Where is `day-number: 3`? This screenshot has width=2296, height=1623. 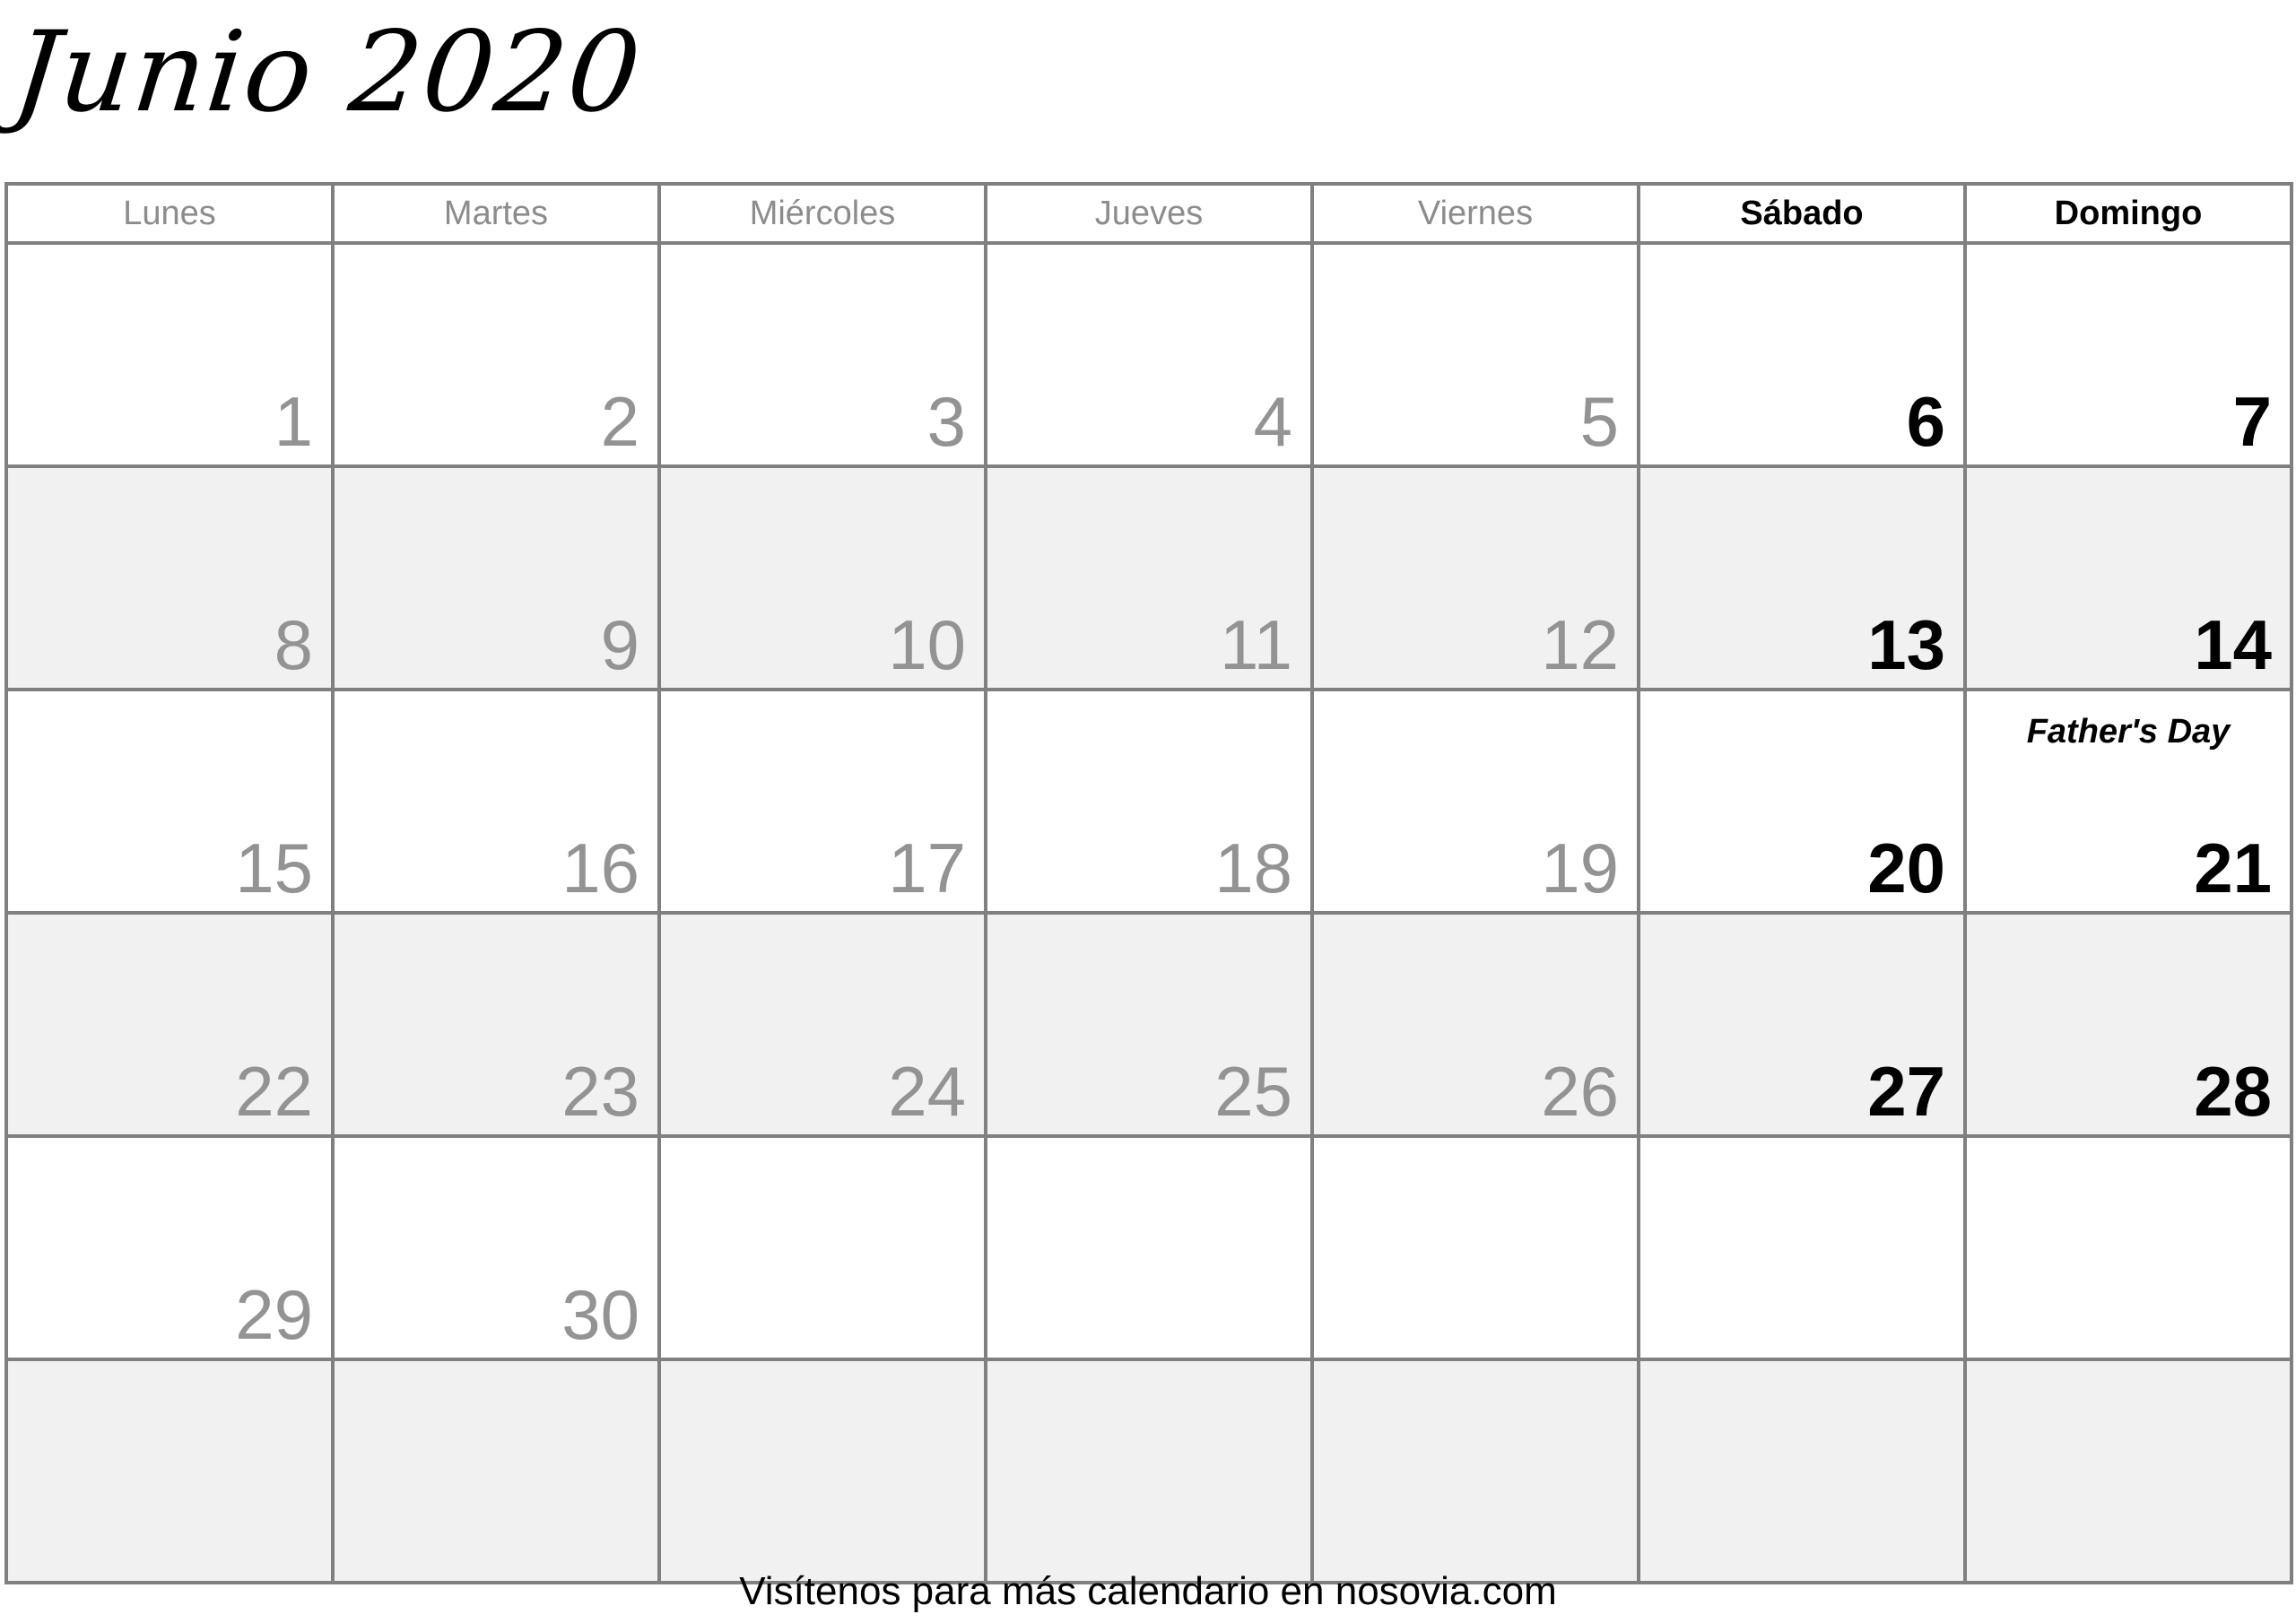 day-number: 3 is located at coordinates (946, 421).